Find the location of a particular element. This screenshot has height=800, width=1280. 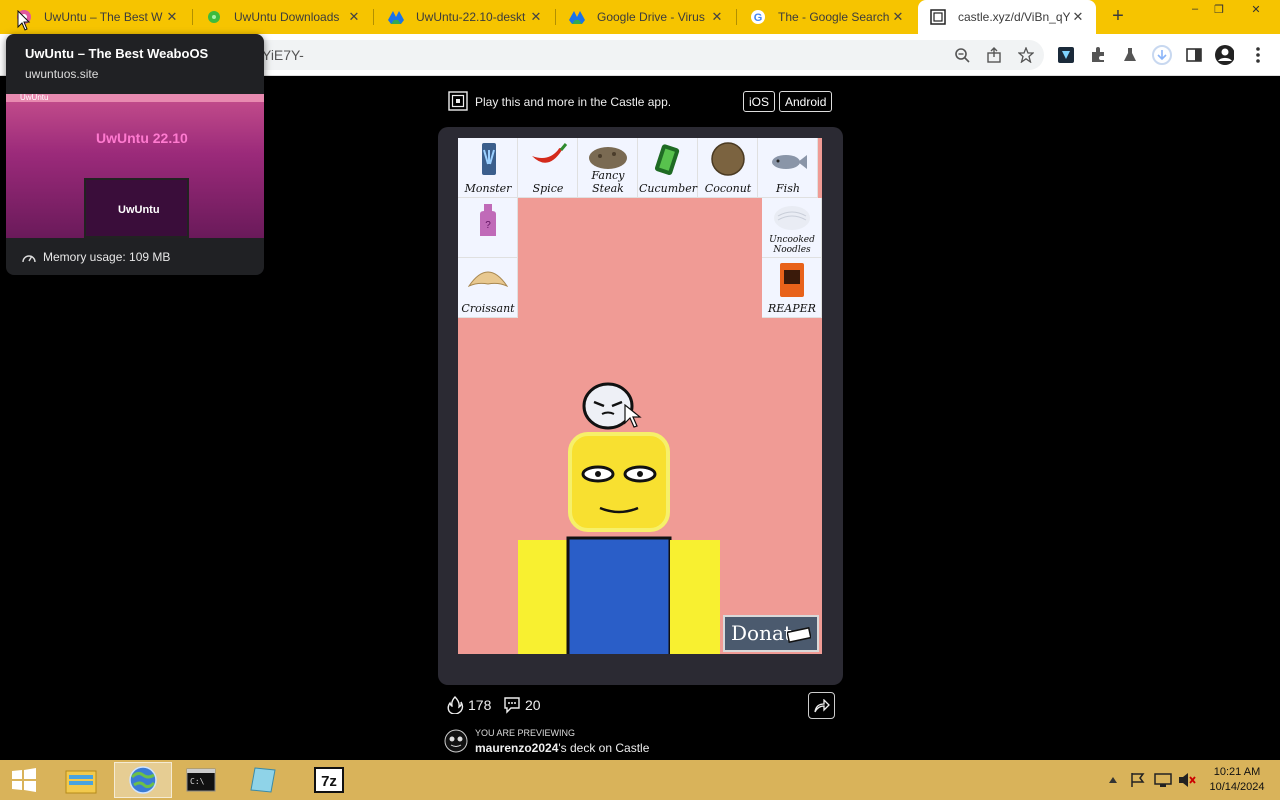

taskbar-cmd: C:\ is located at coordinates (201, 780).